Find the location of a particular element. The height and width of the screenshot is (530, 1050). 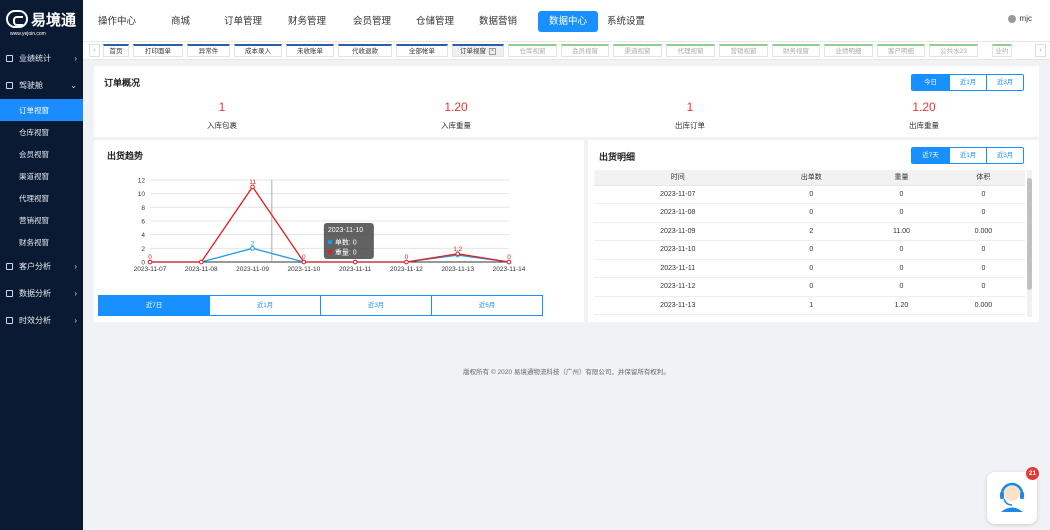

column-header: 出单数 is located at coordinates (811, 178).